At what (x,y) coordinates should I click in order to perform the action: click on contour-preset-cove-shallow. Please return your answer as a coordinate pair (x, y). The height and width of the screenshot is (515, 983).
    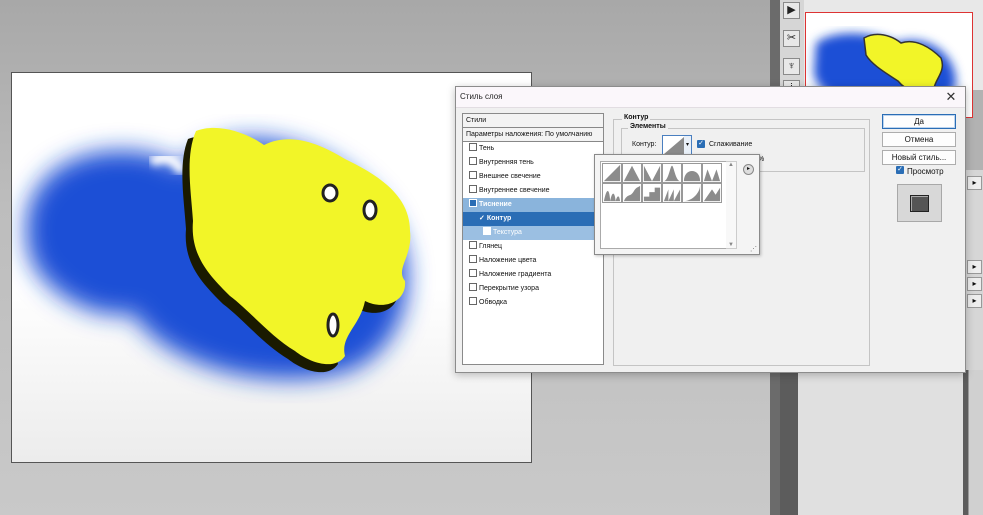
    Looking at the image, I should click on (712, 193).